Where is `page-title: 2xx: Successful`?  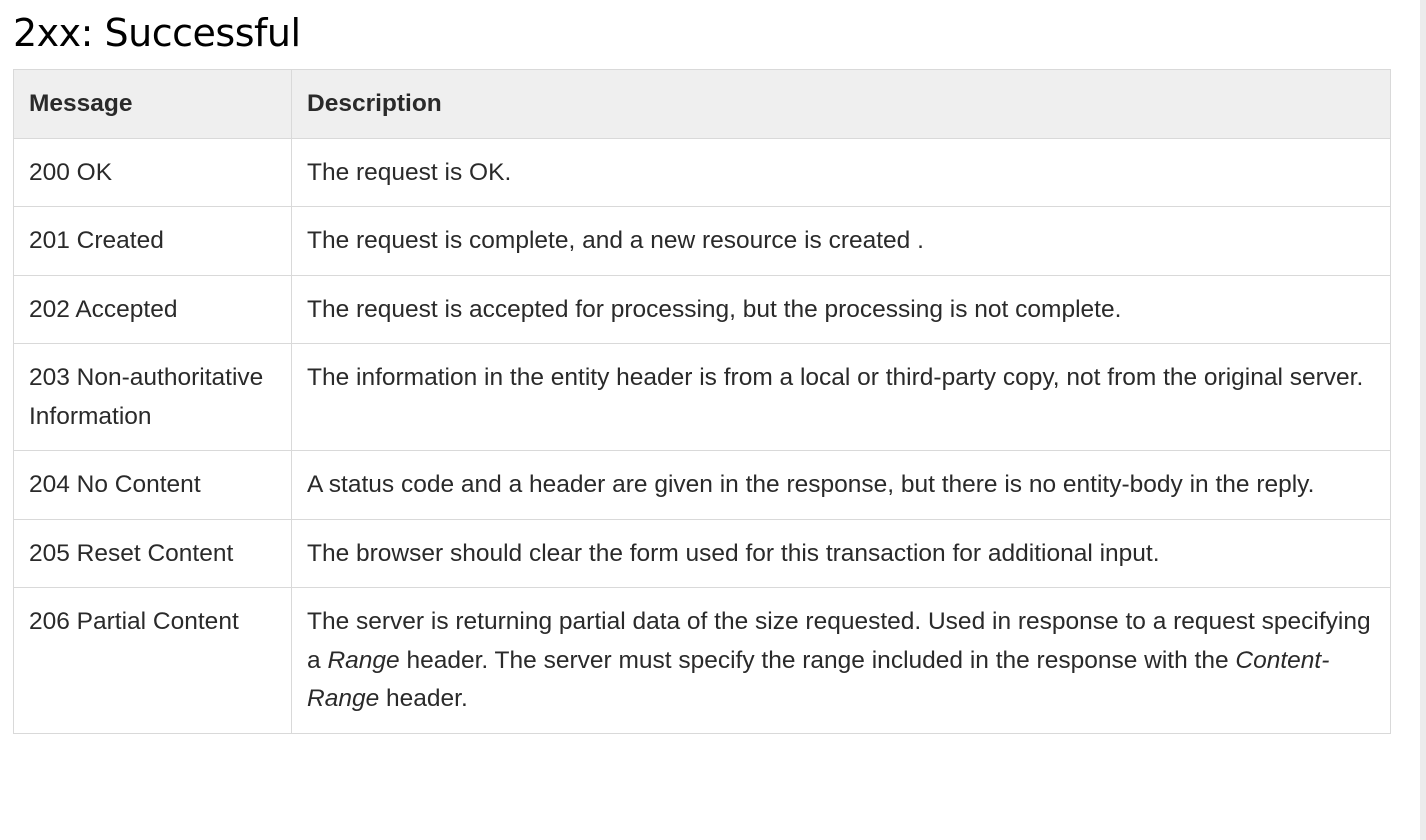 page-title: 2xx: Successful is located at coordinates (157, 33).